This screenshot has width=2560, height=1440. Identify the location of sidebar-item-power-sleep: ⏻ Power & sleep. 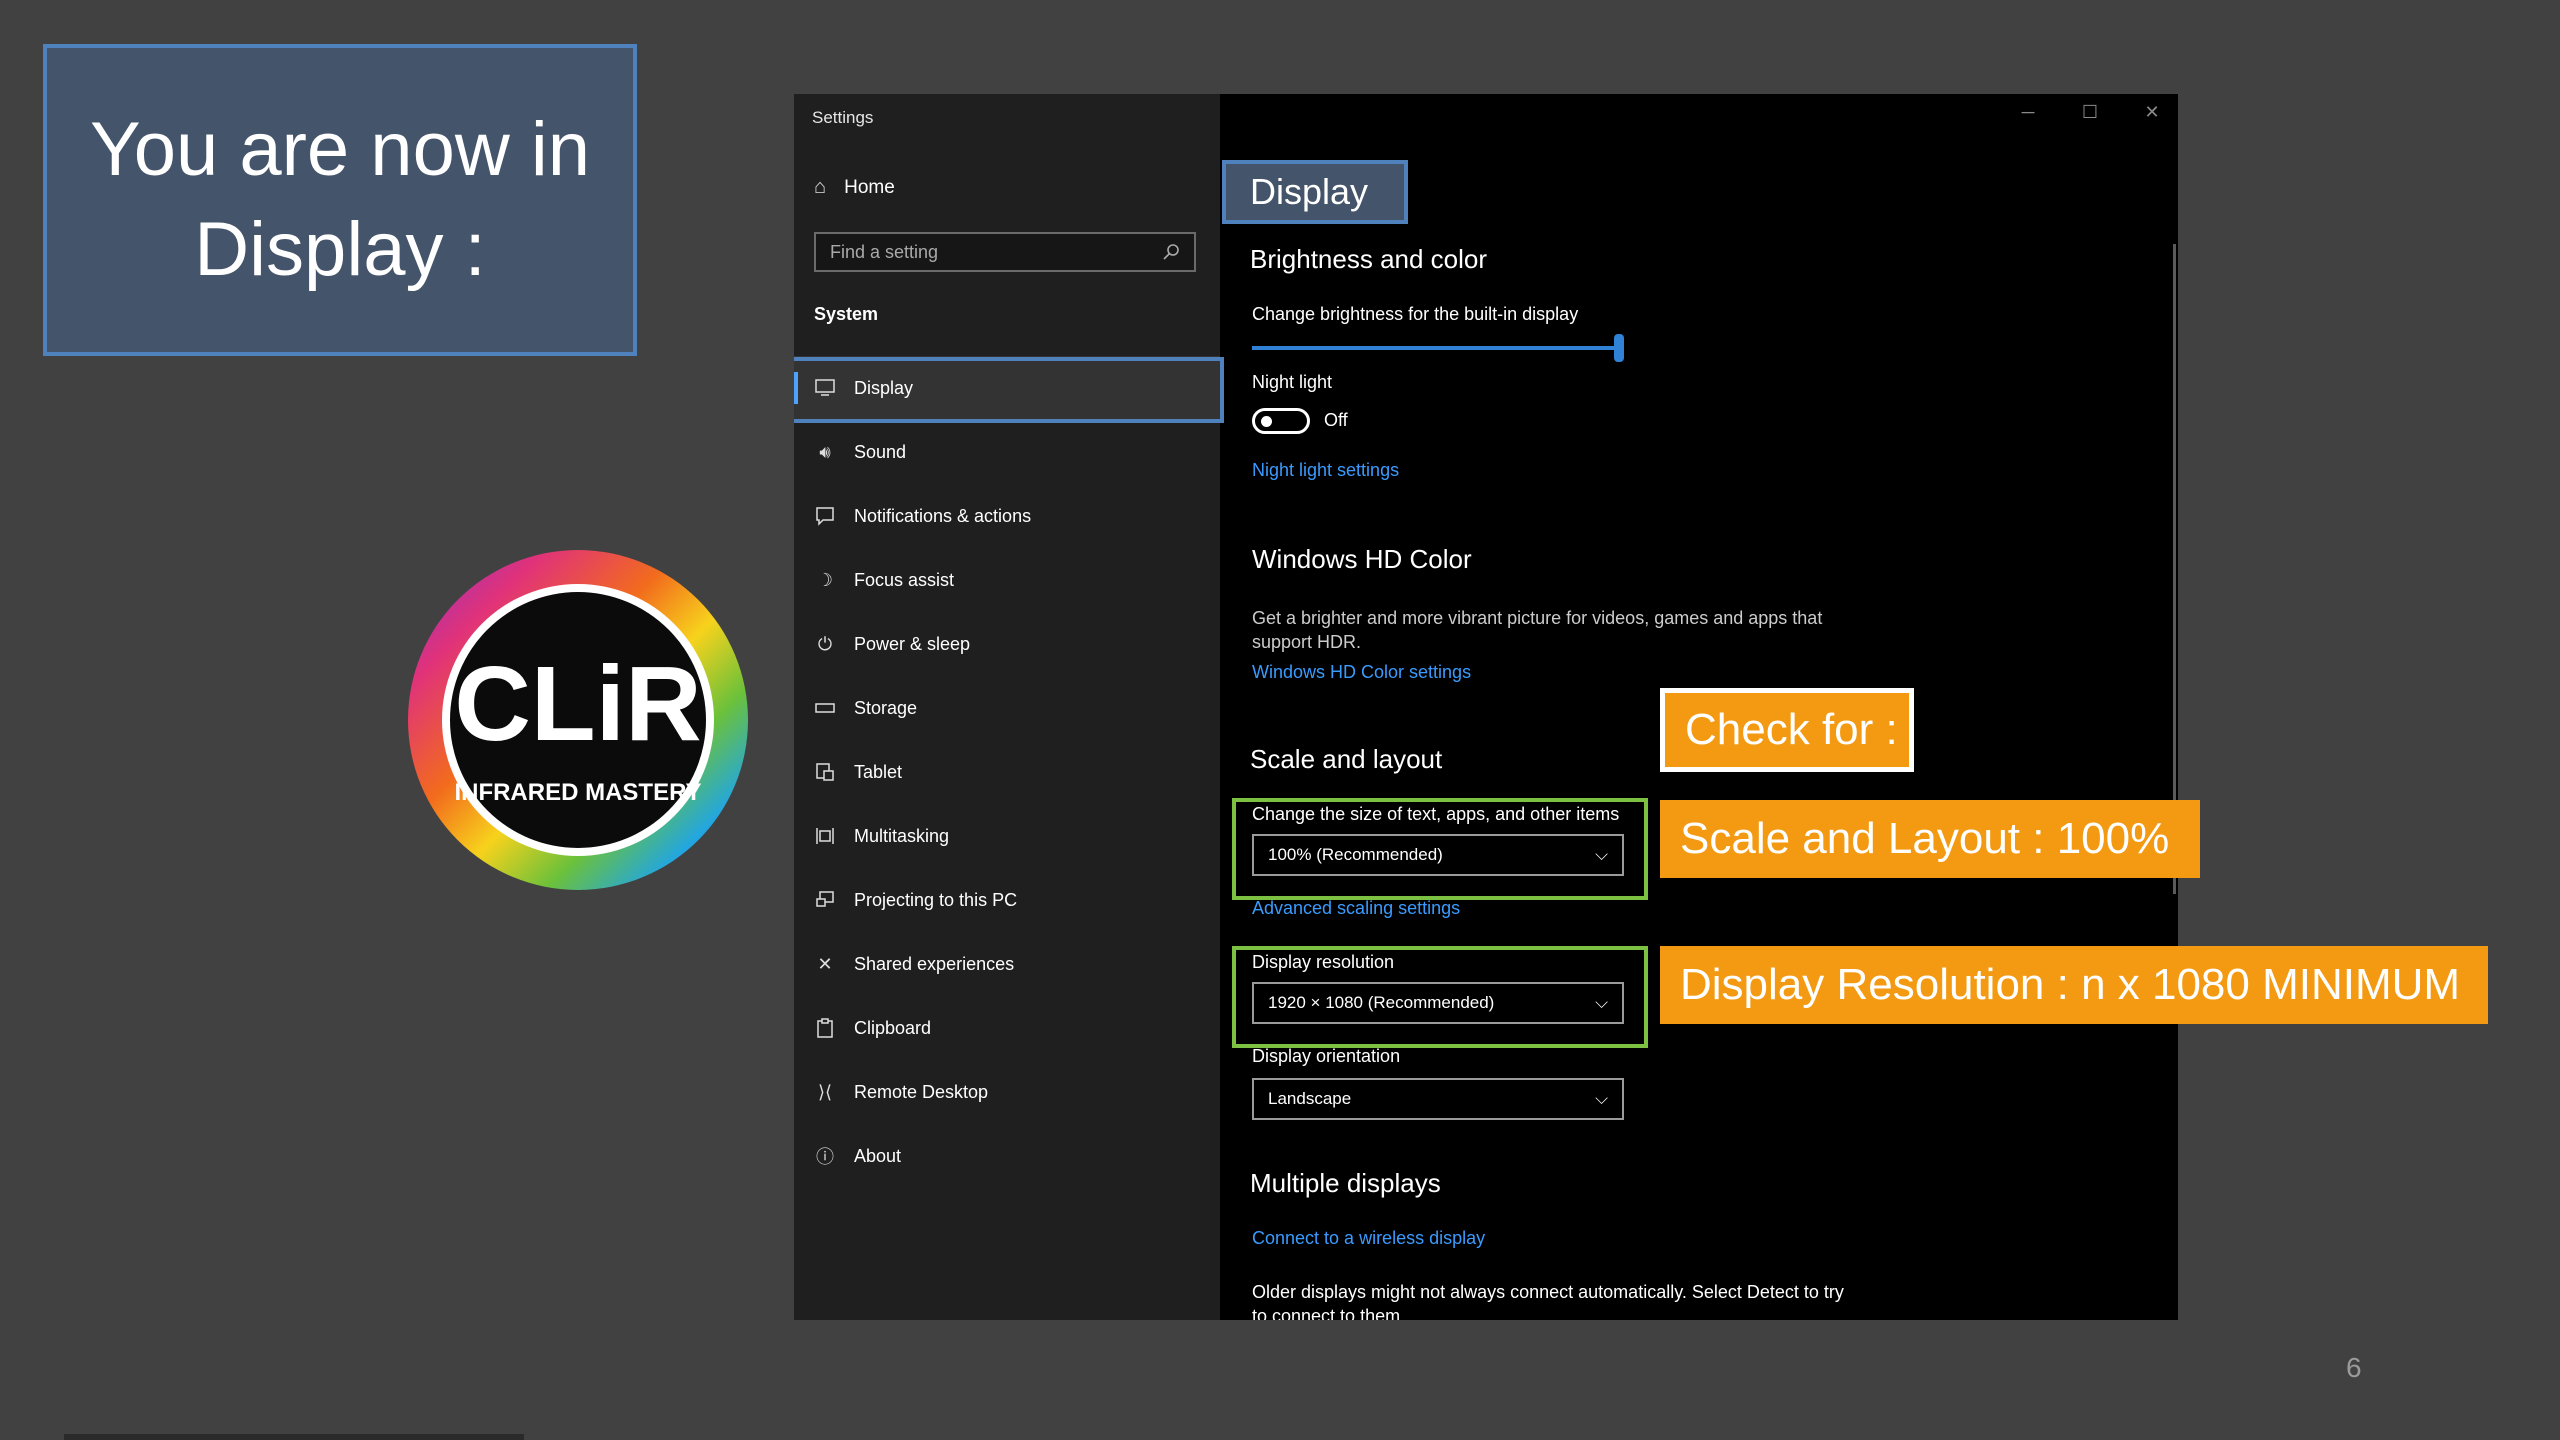
(1007, 644).